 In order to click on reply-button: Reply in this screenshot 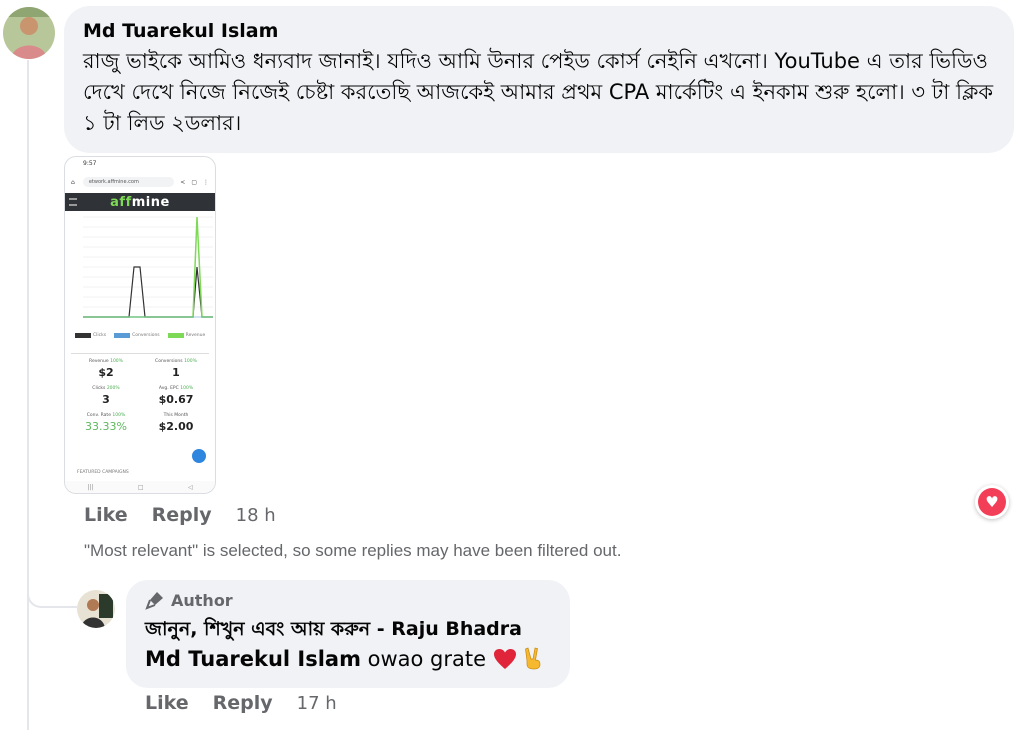, I will do `click(182, 515)`.